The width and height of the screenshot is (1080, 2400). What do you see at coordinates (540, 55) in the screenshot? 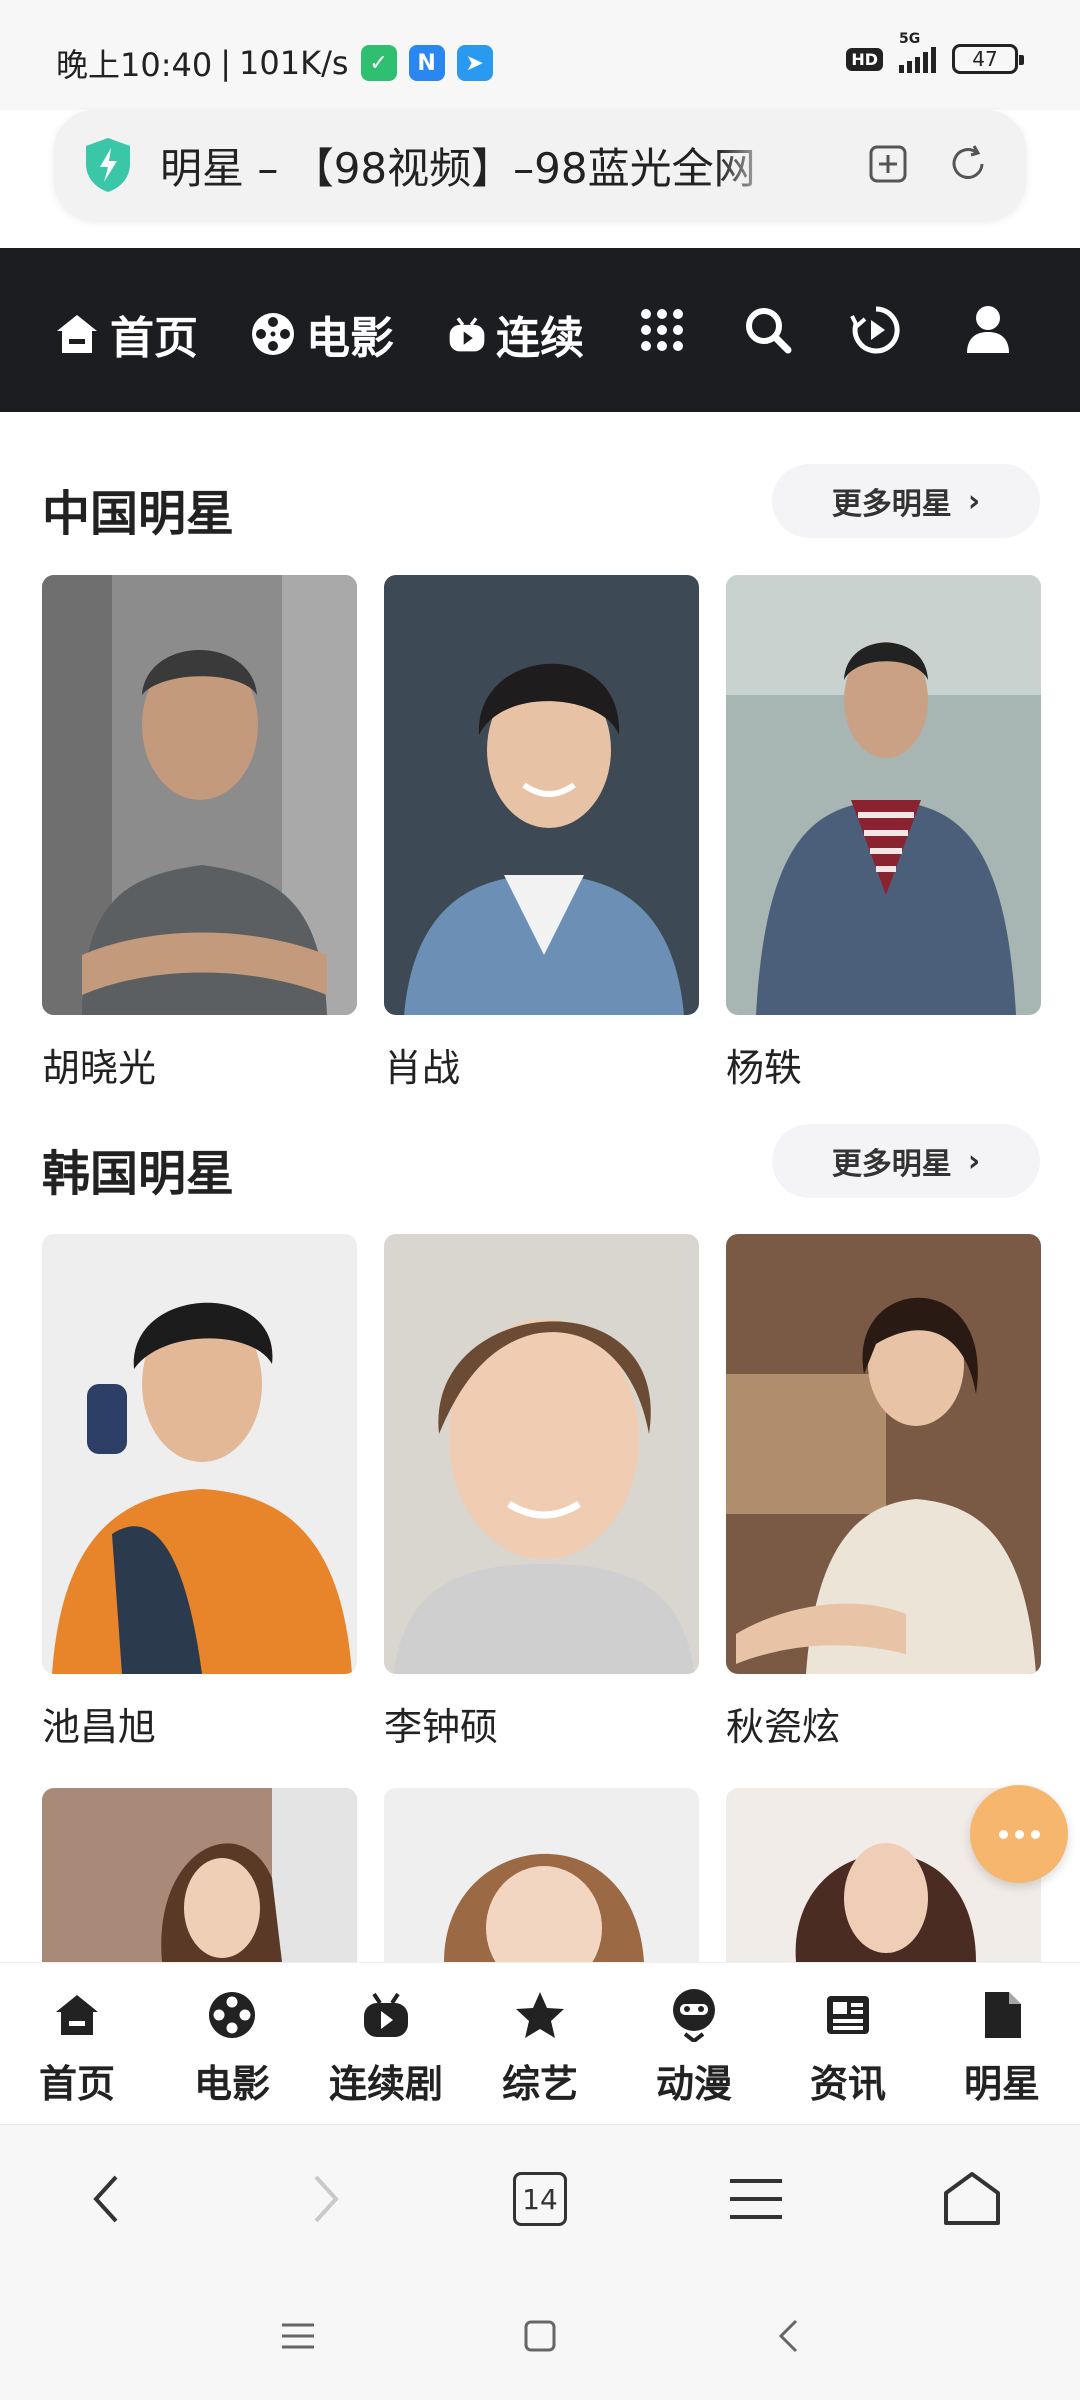
I see `status-bar: 晚上10:40 | 101K/s ✓ N ➤ HD 5G 47` at bounding box center [540, 55].